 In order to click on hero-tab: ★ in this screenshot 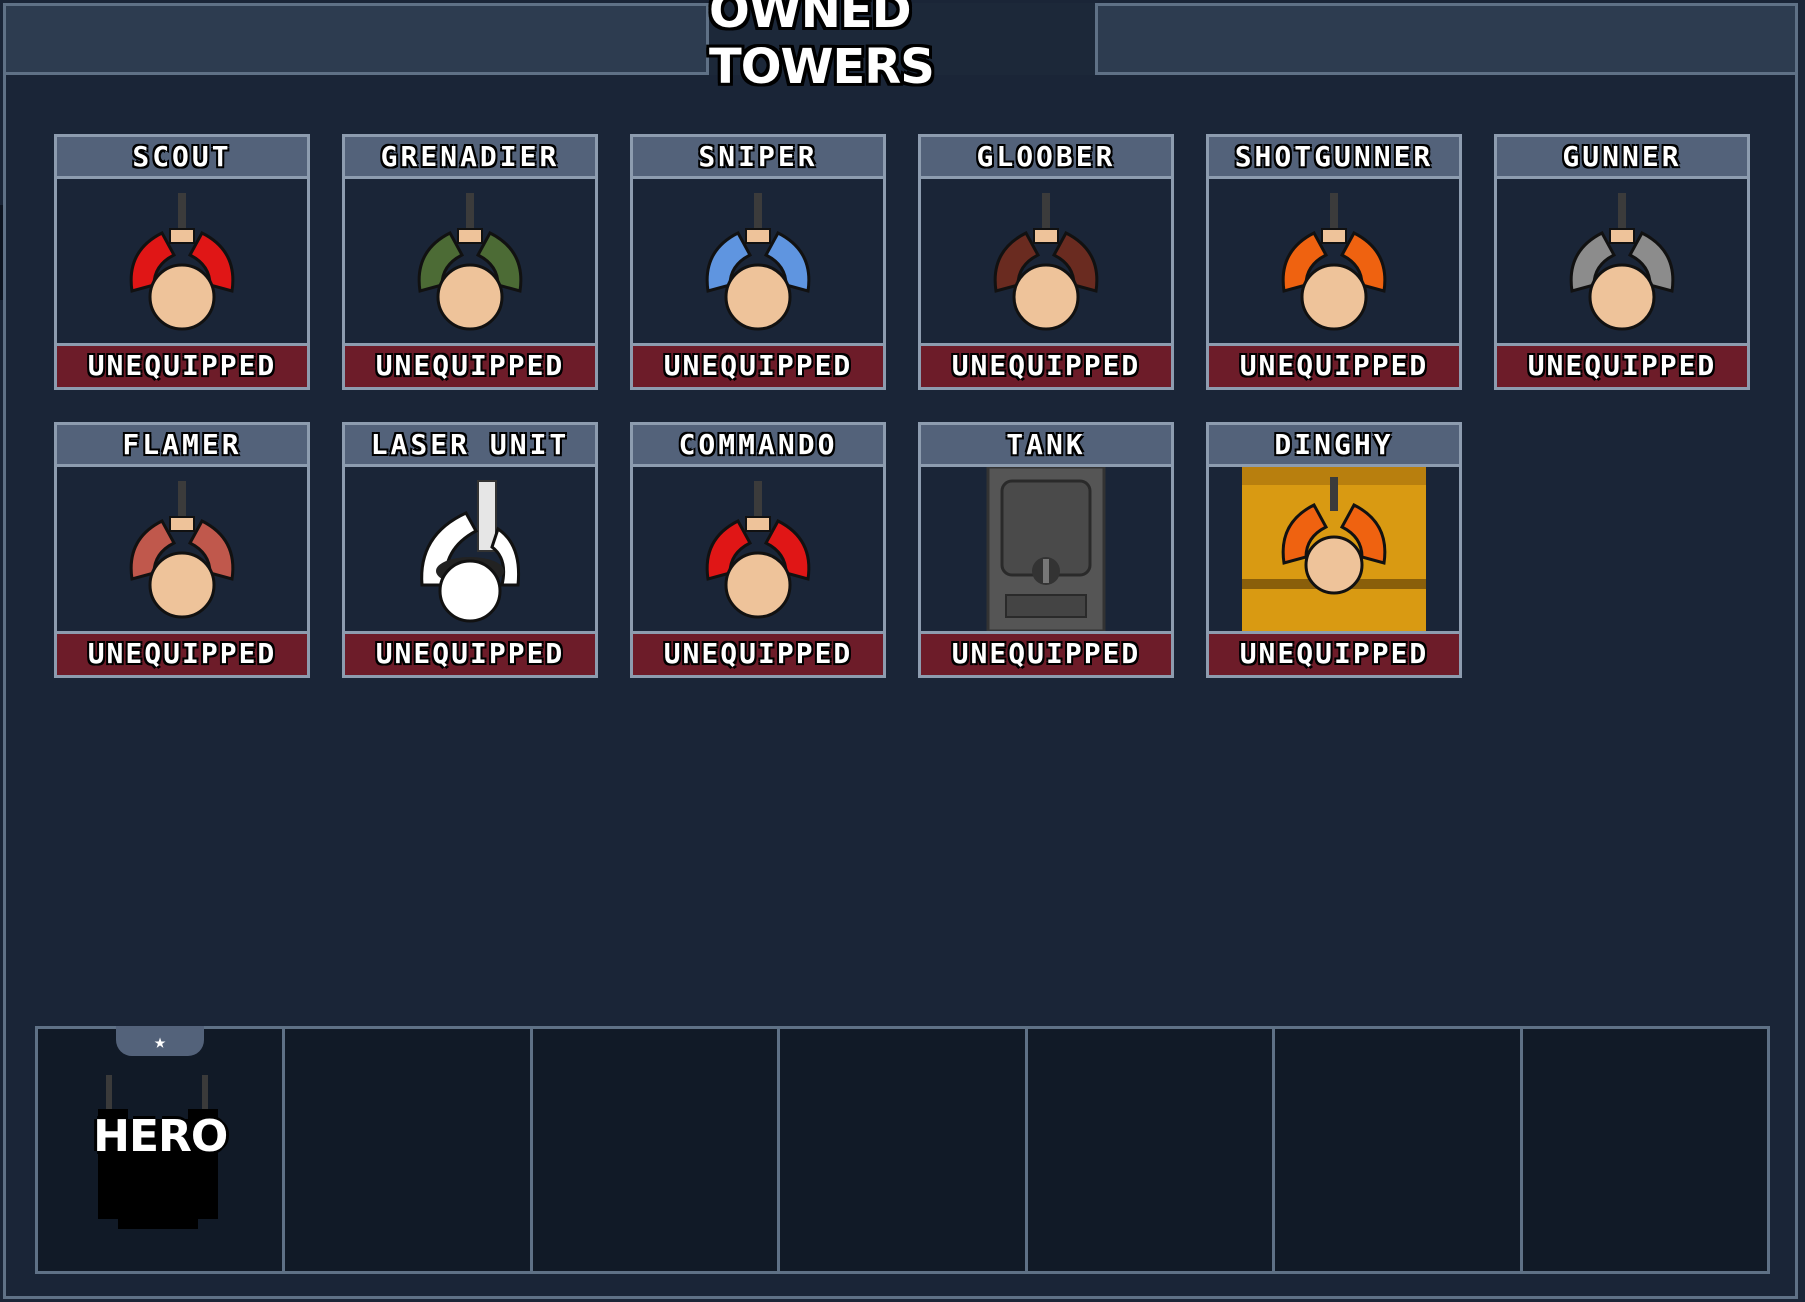, I will do `click(160, 1041)`.